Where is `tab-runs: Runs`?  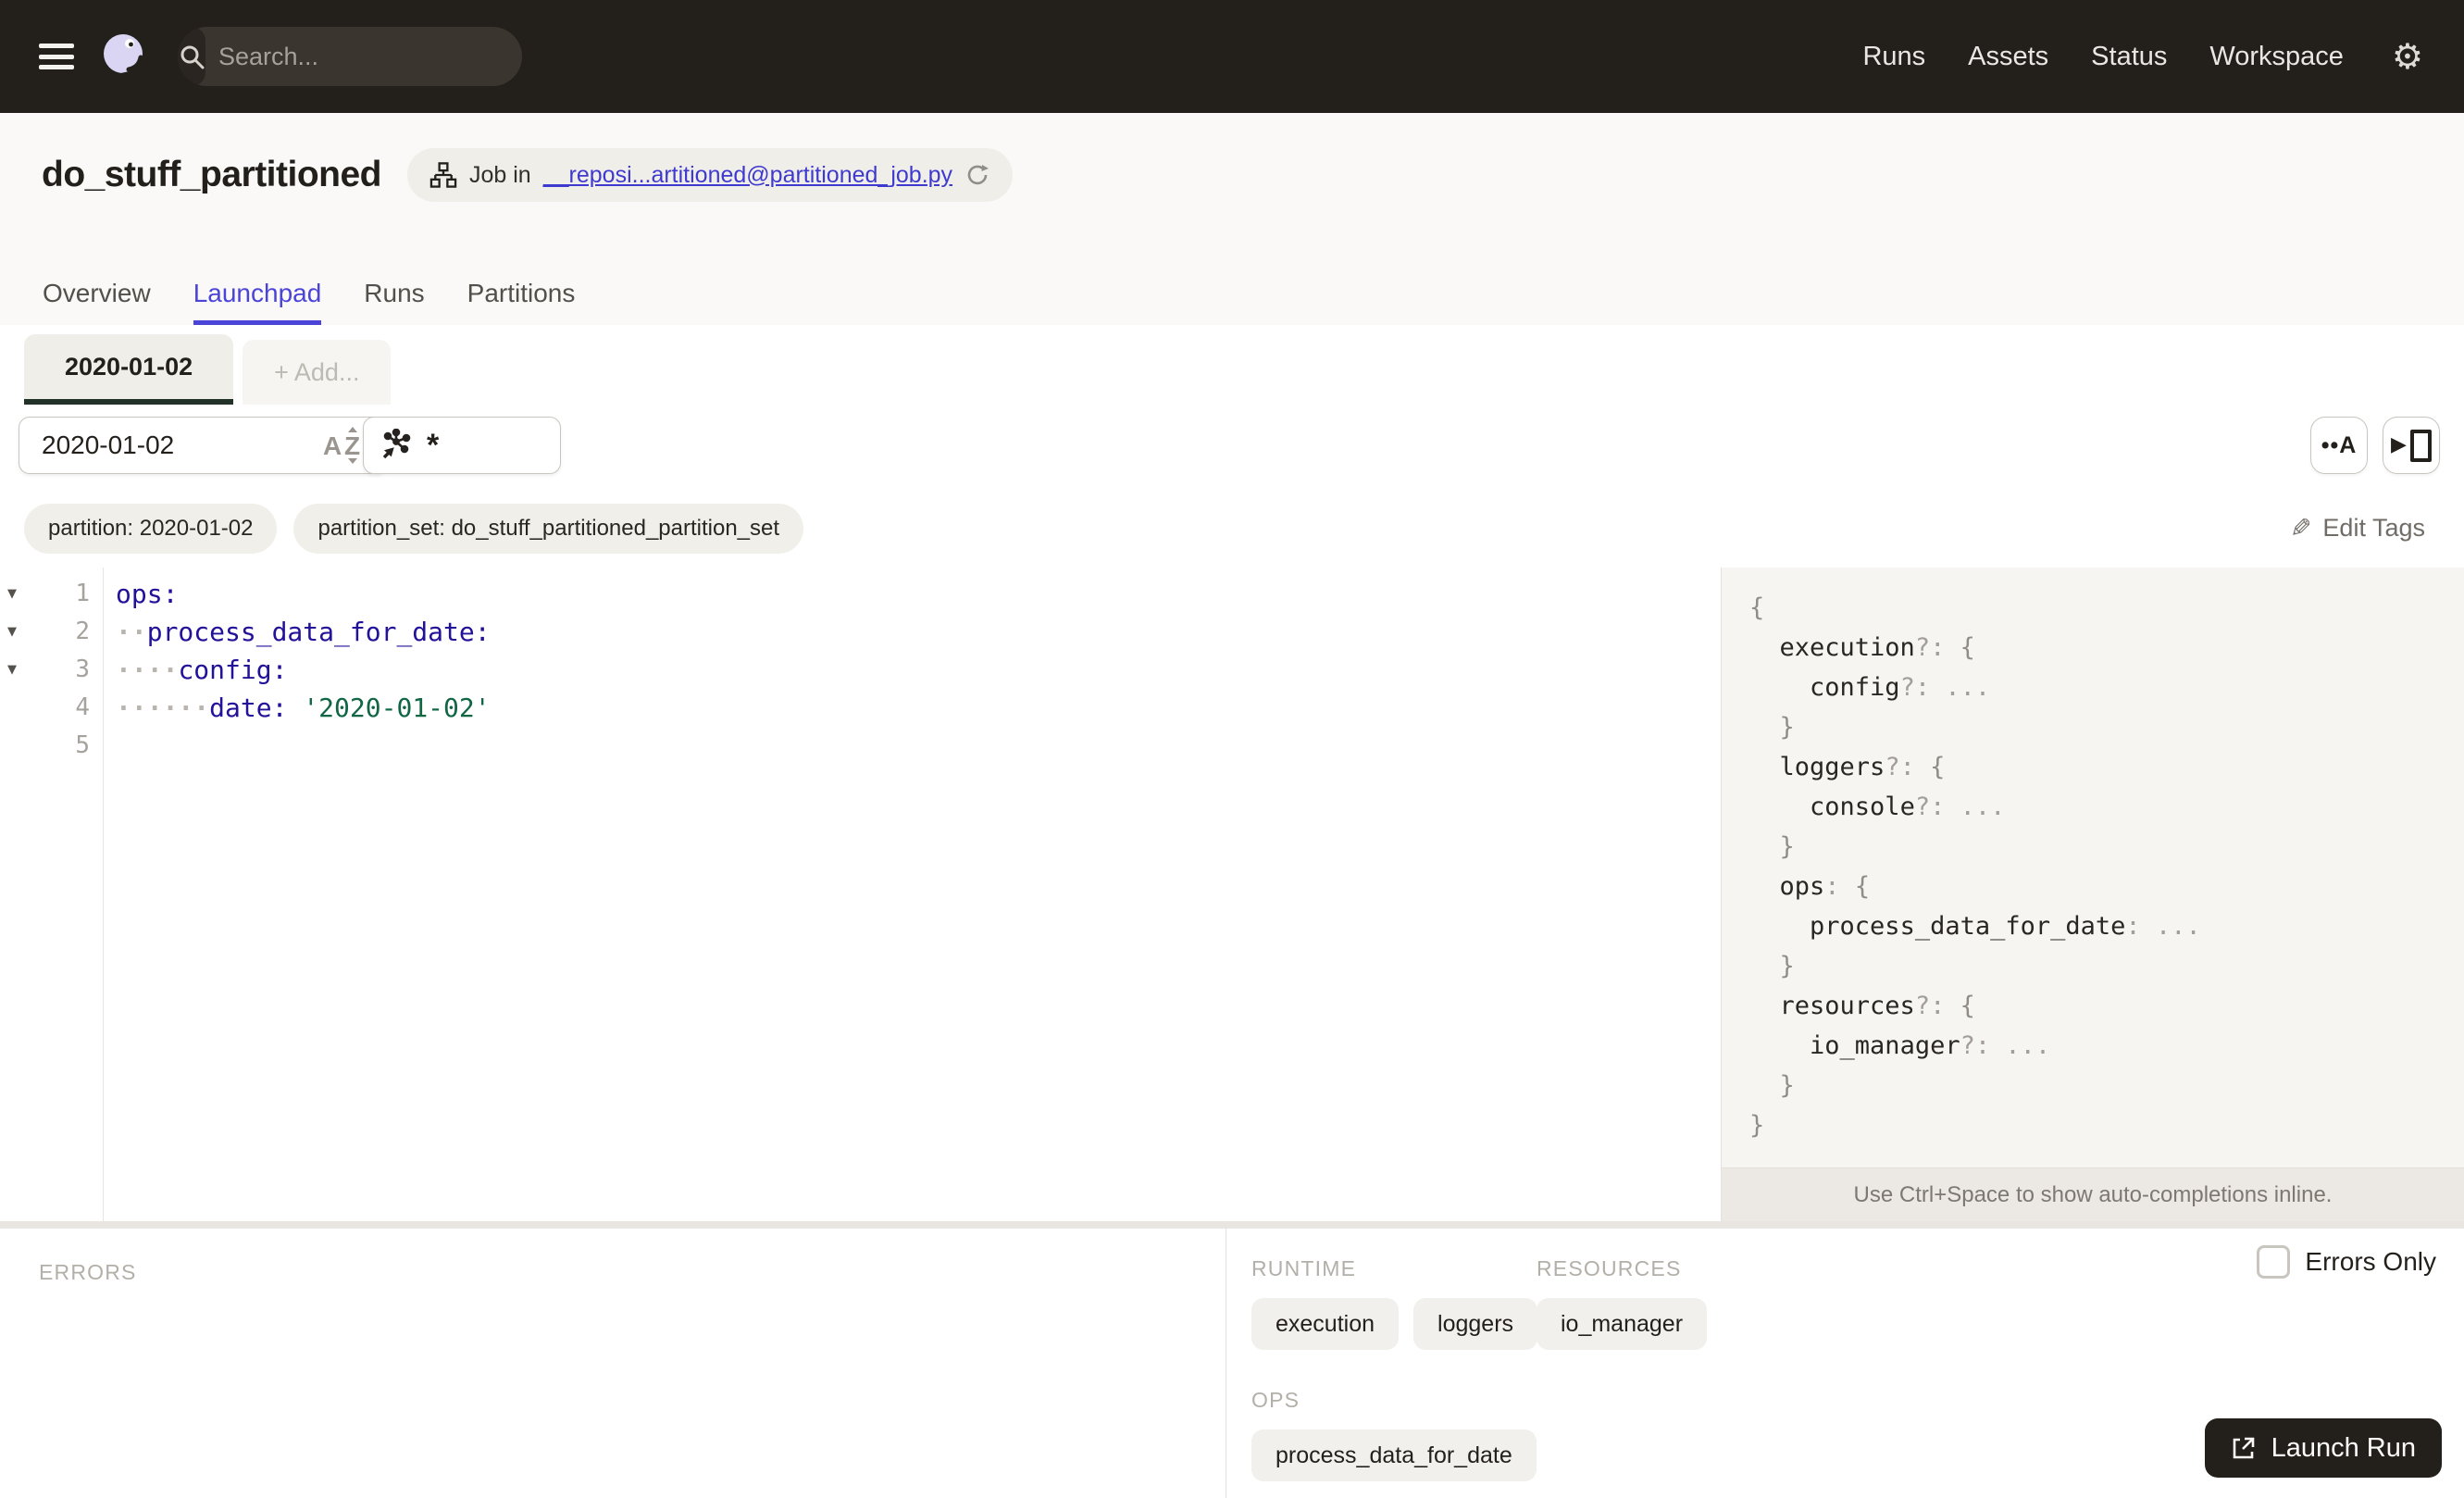 tab-runs: Runs is located at coordinates (394, 302).